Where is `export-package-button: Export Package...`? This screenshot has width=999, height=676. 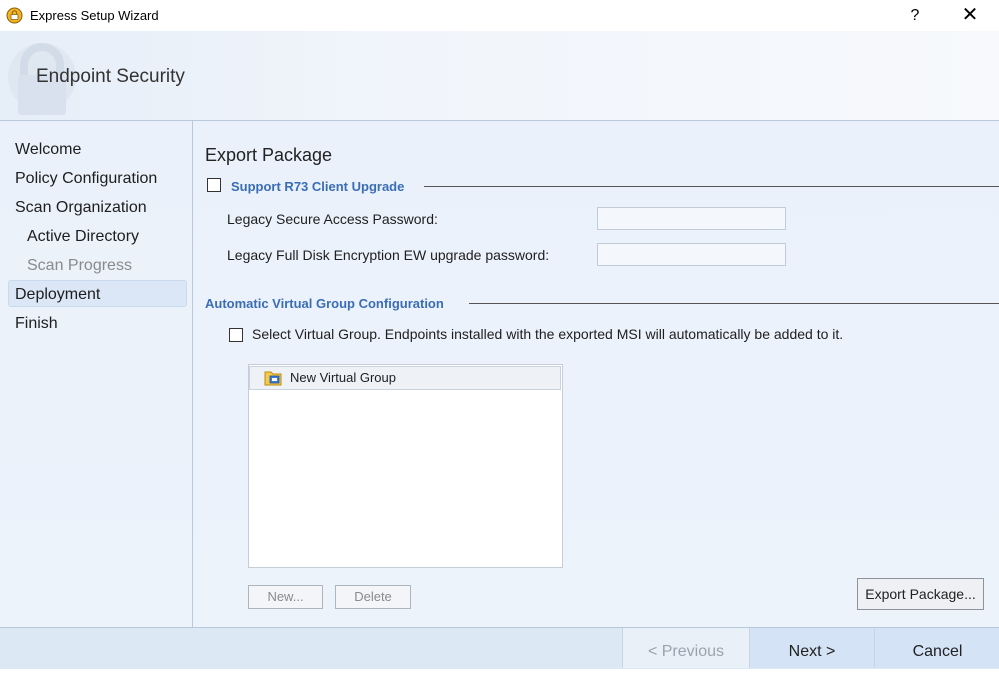 export-package-button: Export Package... is located at coordinates (920, 594).